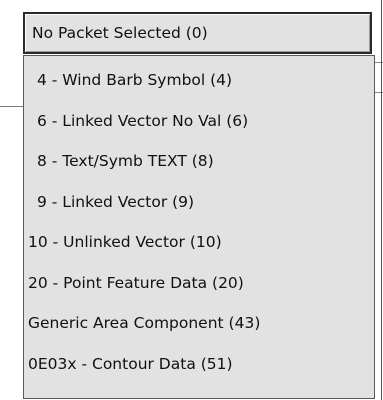 The height and width of the screenshot is (400, 383). Describe the element at coordinates (199, 161) in the screenshot. I see `option-text-symb-text: 8 - Text/Symb TEXT (8)` at that location.